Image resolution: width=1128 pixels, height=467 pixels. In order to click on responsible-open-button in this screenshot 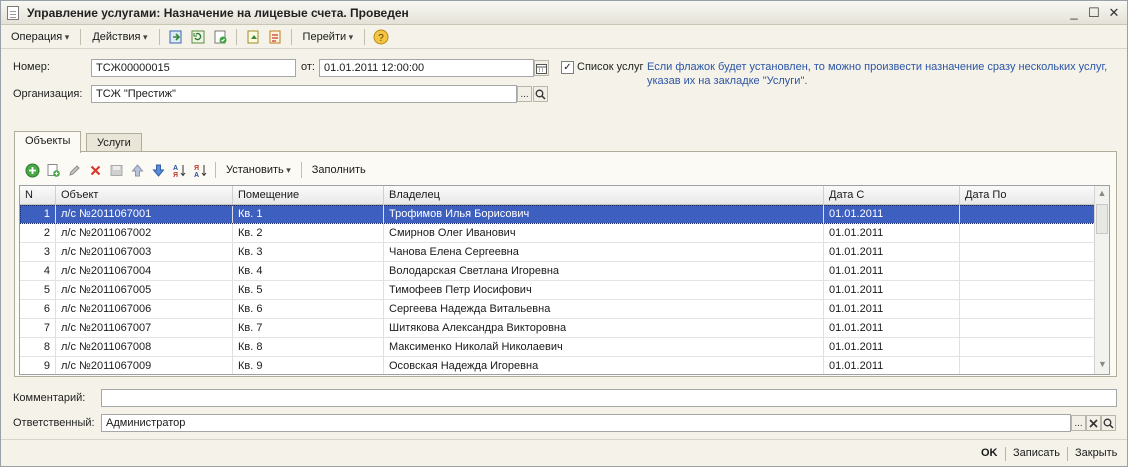, I will do `click(1108, 423)`.